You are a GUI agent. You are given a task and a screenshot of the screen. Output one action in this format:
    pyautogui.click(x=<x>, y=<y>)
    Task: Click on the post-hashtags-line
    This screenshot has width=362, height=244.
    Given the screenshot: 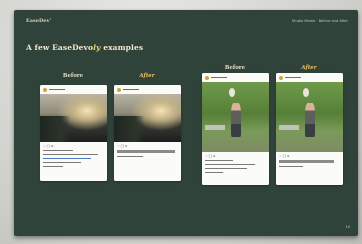 What is the action you would take?
    pyautogui.click(x=67, y=159)
    